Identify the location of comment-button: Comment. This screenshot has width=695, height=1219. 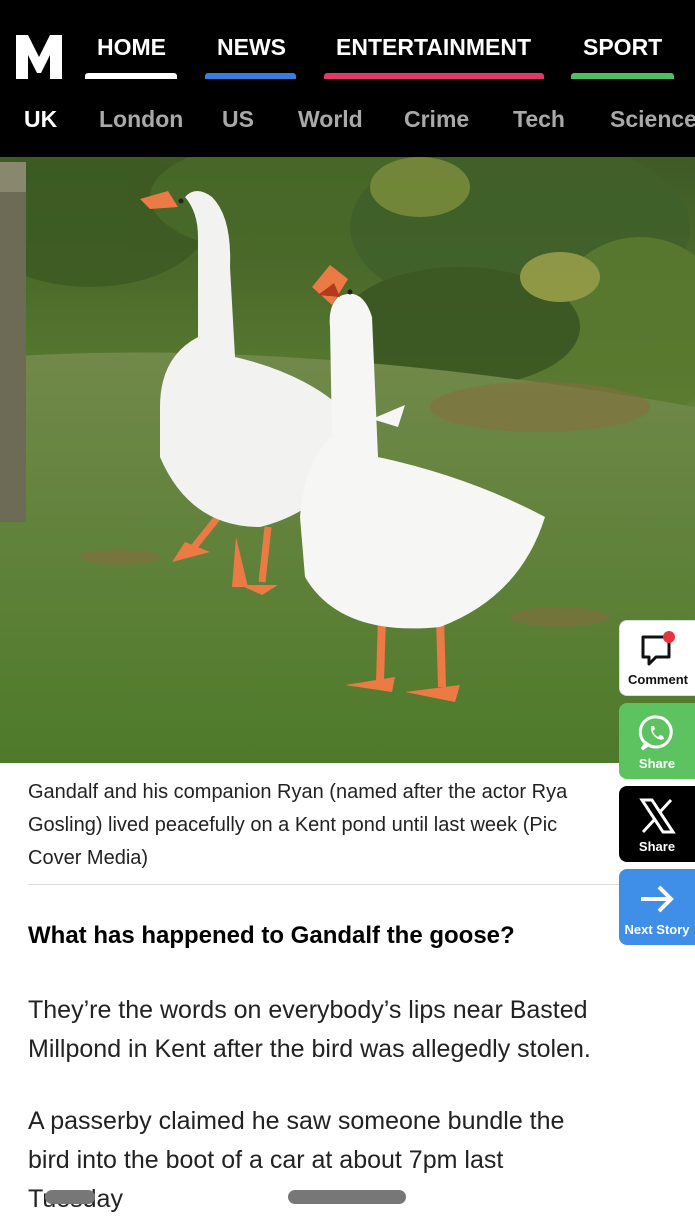
(657, 658).